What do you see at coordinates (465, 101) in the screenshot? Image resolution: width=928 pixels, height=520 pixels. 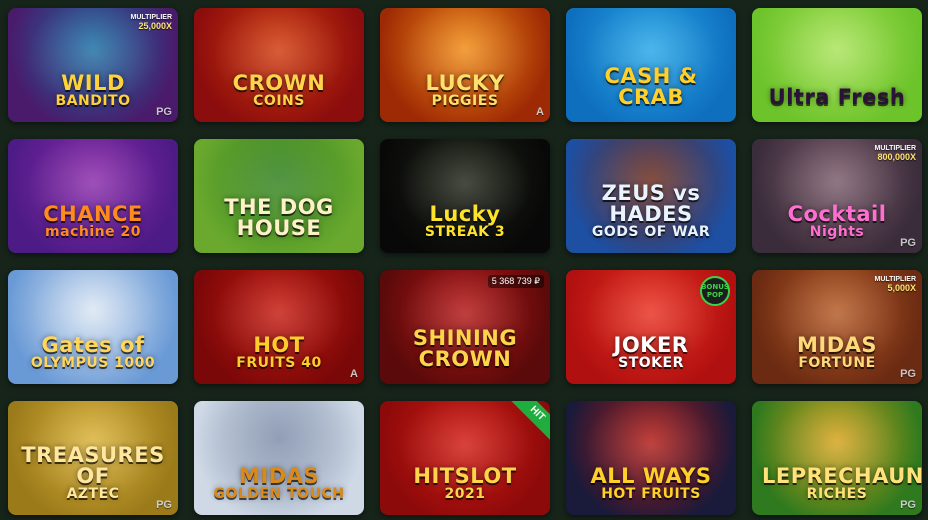 I see `game-title-sub: PIGGIES` at bounding box center [465, 101].